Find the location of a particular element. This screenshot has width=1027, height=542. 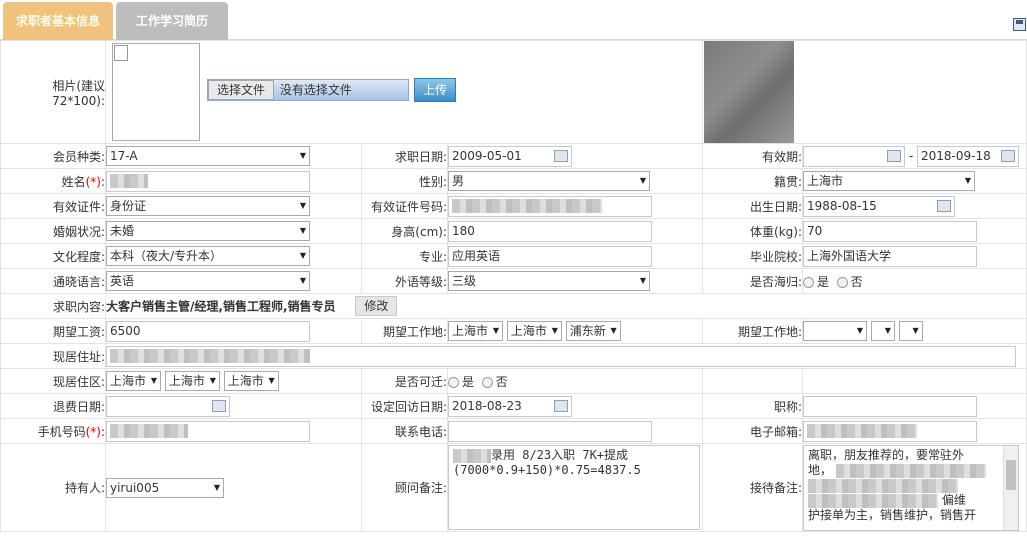

language-level-select: 三级 is located at coordinates (549, 281).